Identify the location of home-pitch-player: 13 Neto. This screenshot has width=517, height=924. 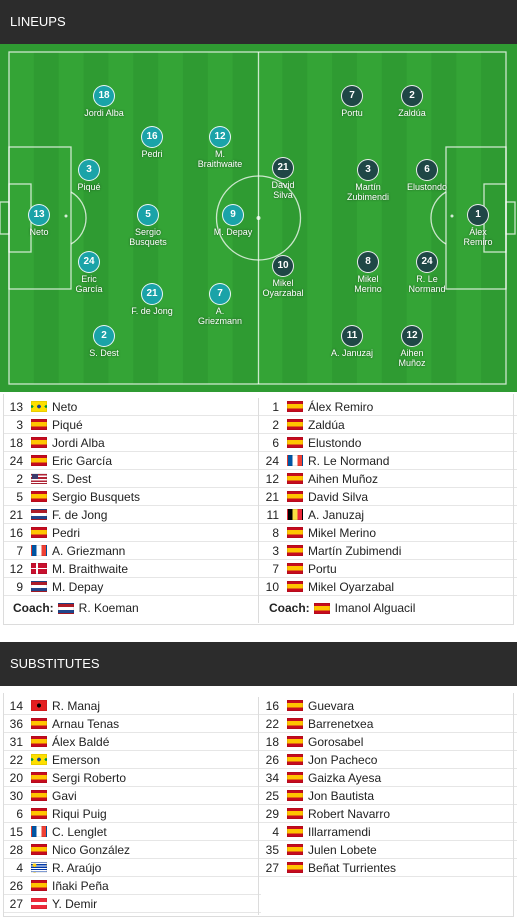
(42, 220).